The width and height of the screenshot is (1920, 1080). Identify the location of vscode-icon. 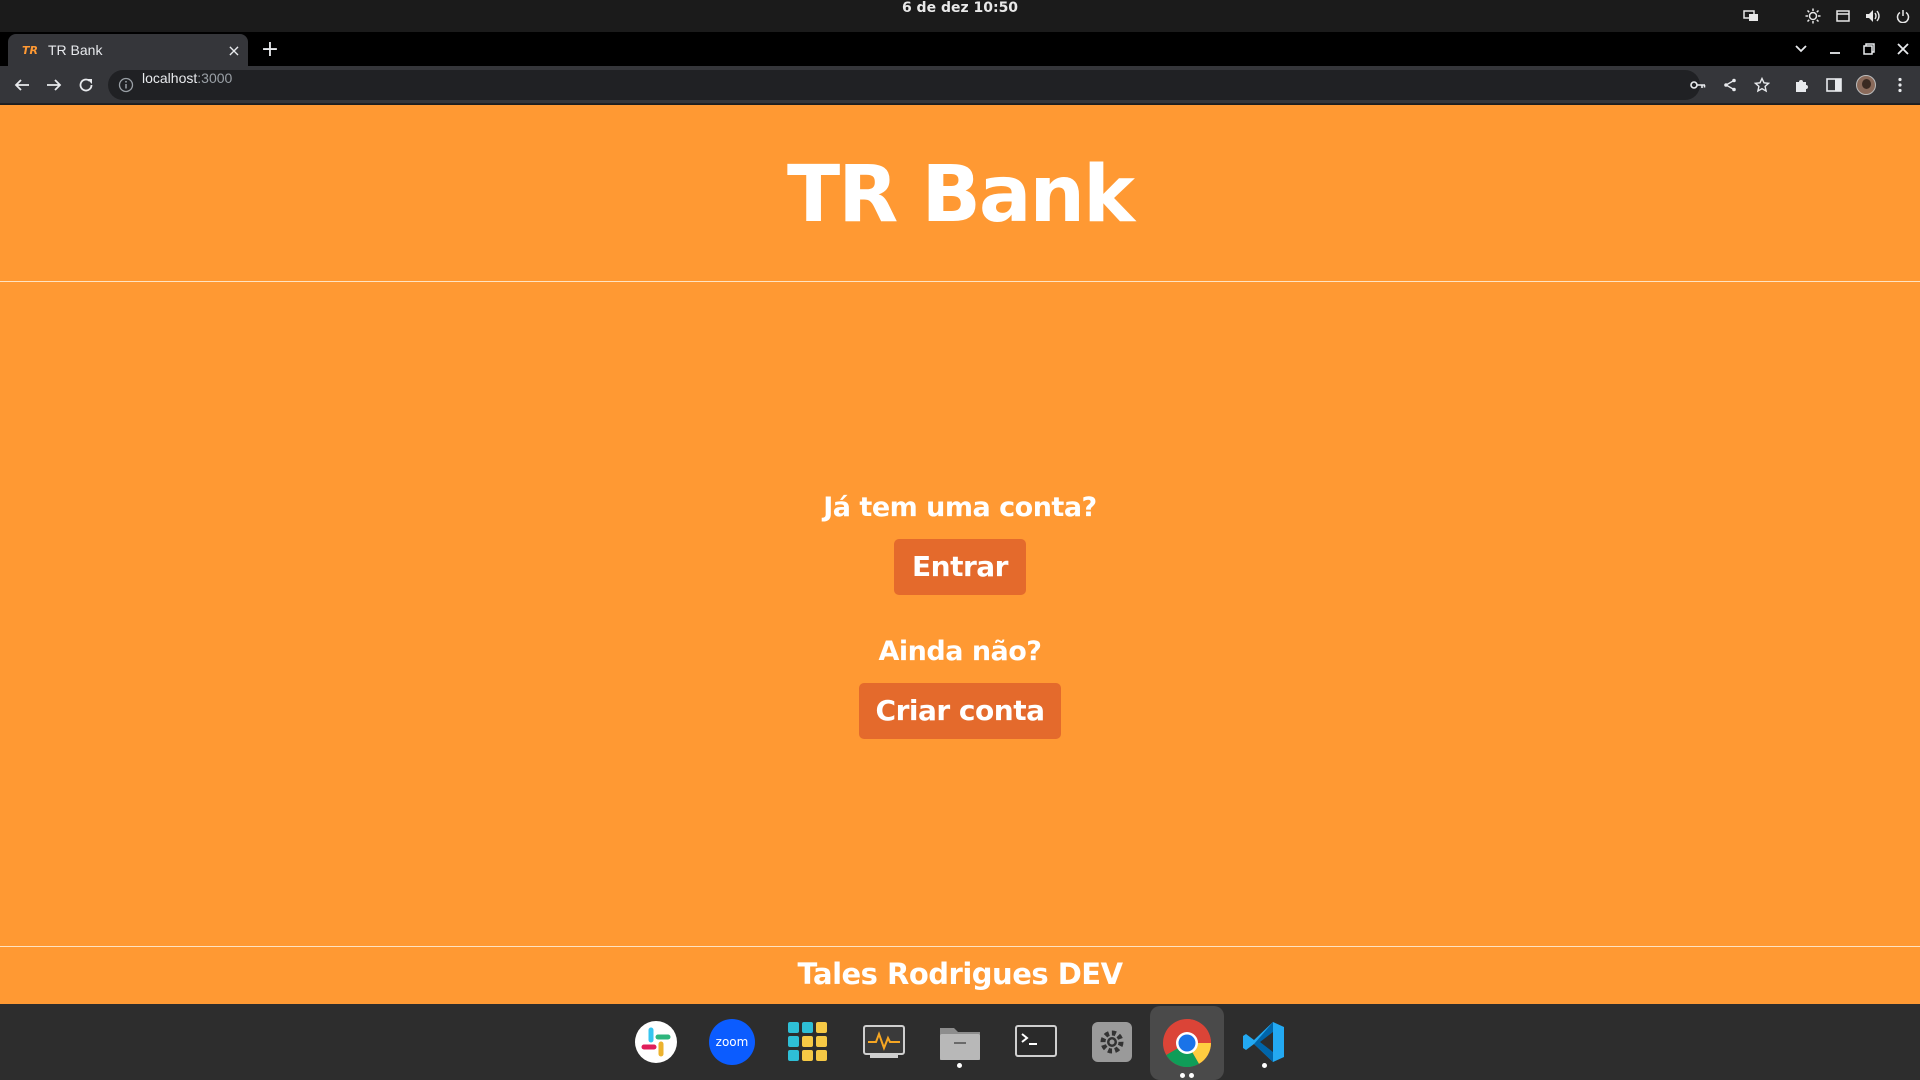
(1264, 1042).